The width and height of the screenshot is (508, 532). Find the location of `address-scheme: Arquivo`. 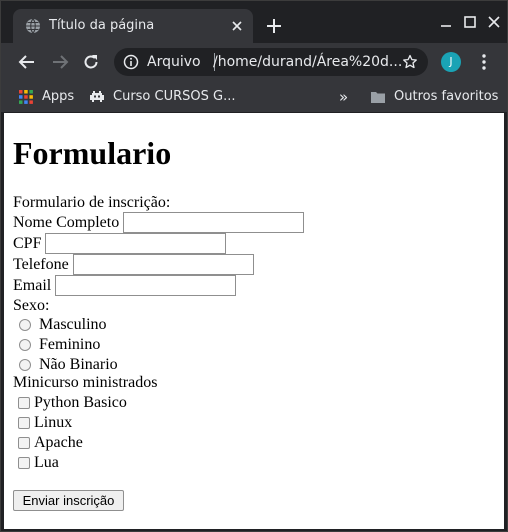

address-scheme: Arquivo is located at coordinates (174, 62).